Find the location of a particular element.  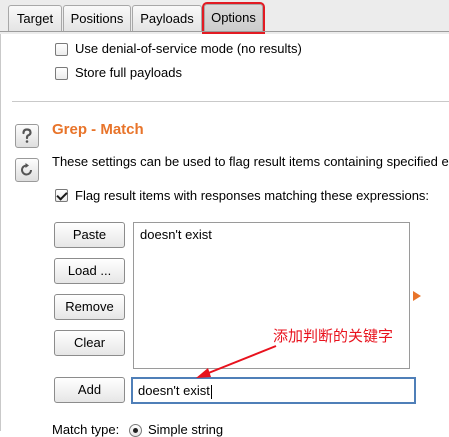

expand-arrow-icon is located at coordinates (417, 296).